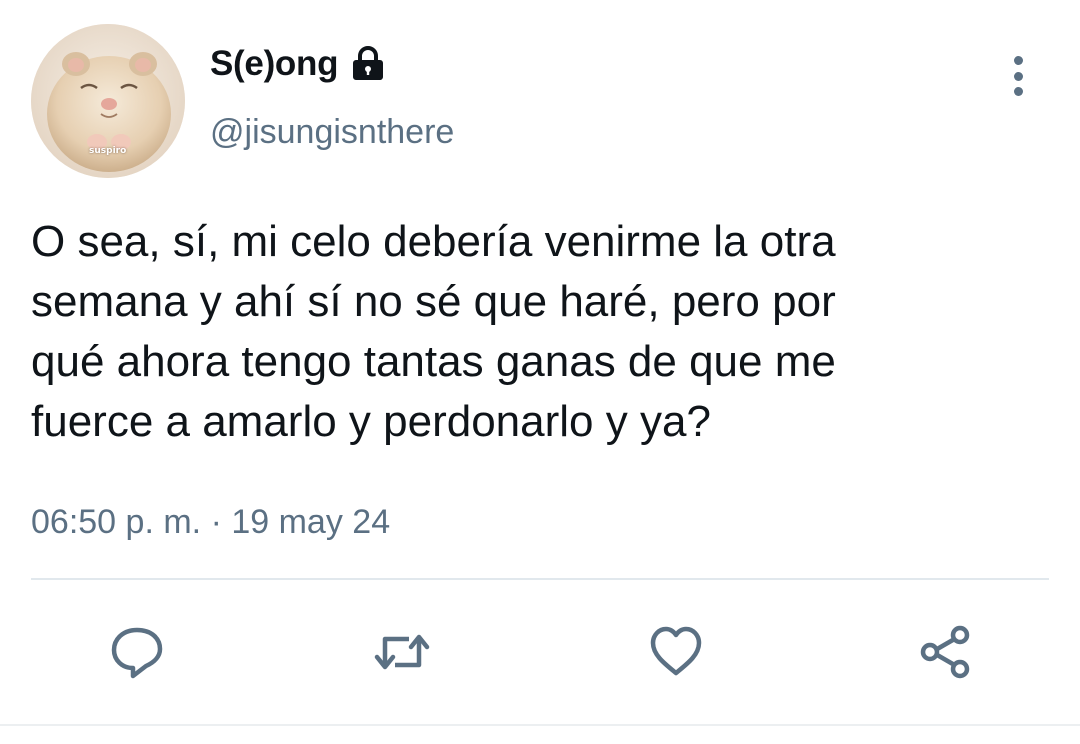  I want to click on share-button, so click(945, 652).